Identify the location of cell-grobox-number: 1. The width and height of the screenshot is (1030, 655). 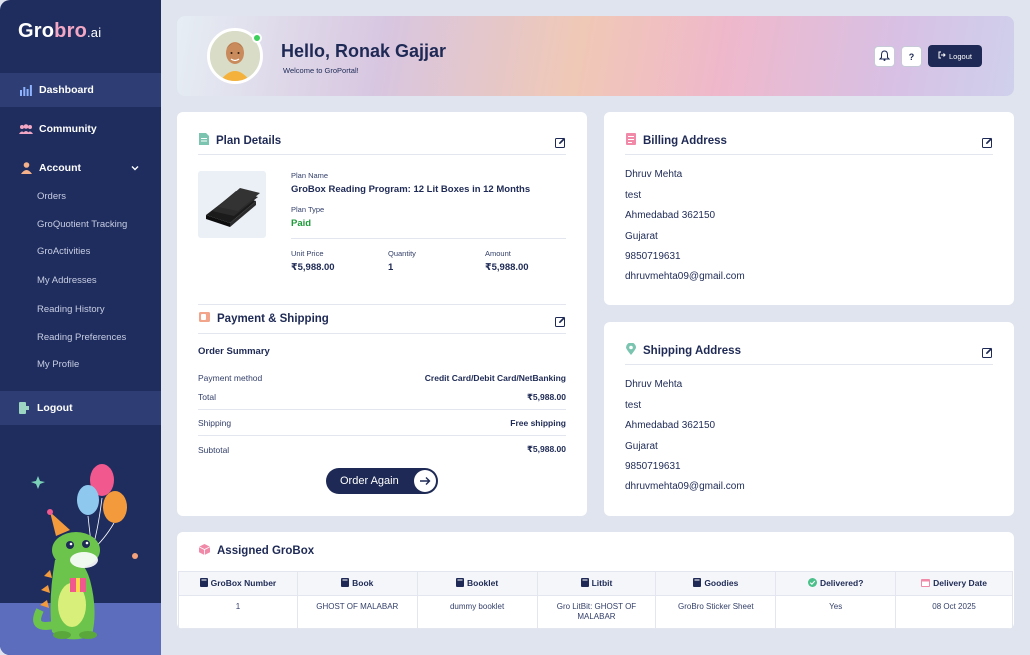
(238, 612).